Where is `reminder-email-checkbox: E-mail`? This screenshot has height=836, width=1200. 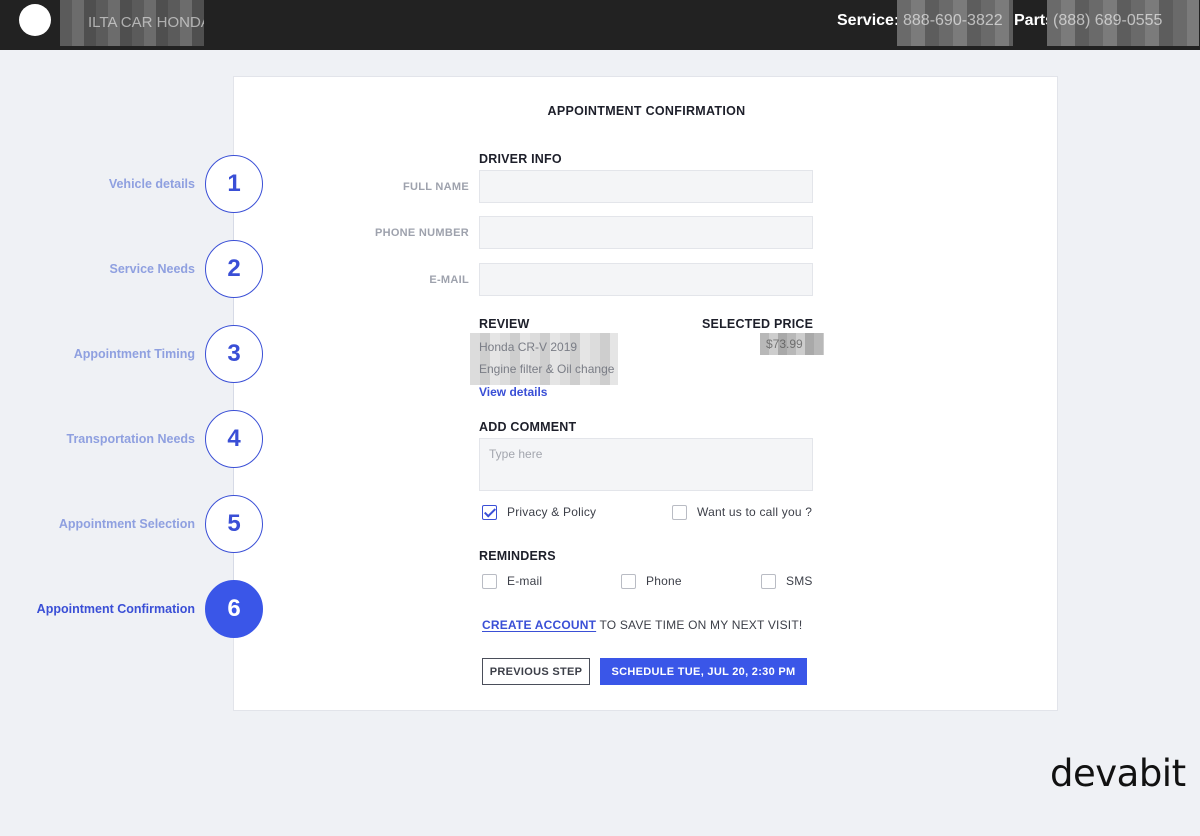 reminder-email-checkbox: E-mail is located at coordinates (512, 581).